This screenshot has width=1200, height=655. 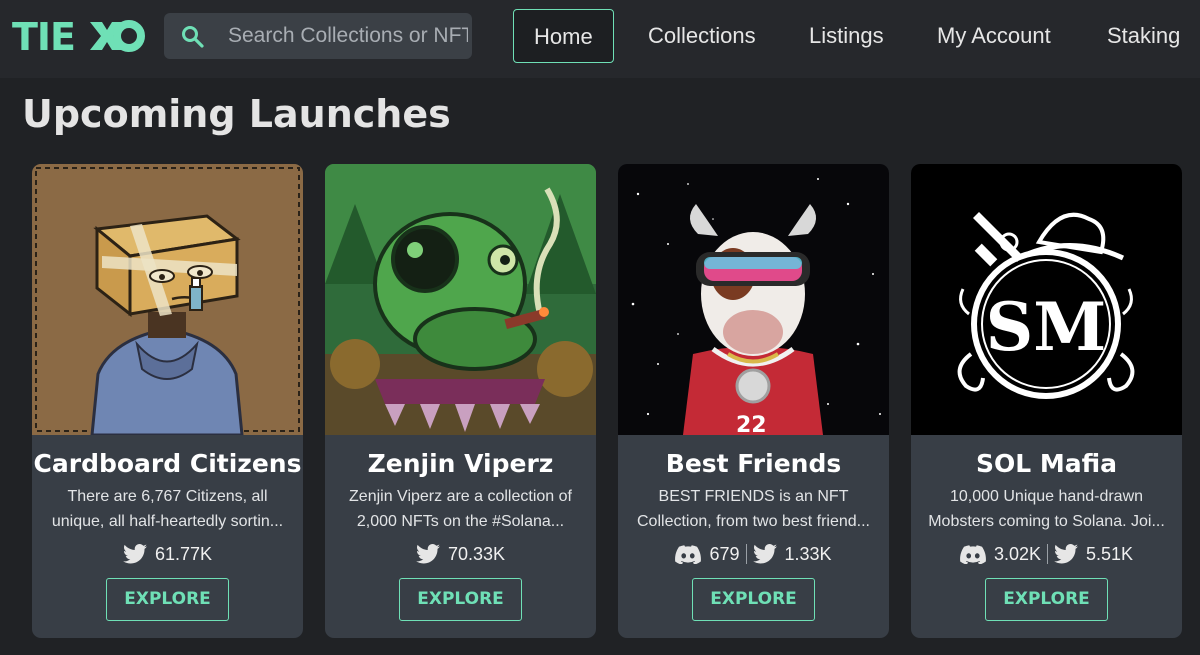 I want to click on search-bar, so click(x=318, y=36).